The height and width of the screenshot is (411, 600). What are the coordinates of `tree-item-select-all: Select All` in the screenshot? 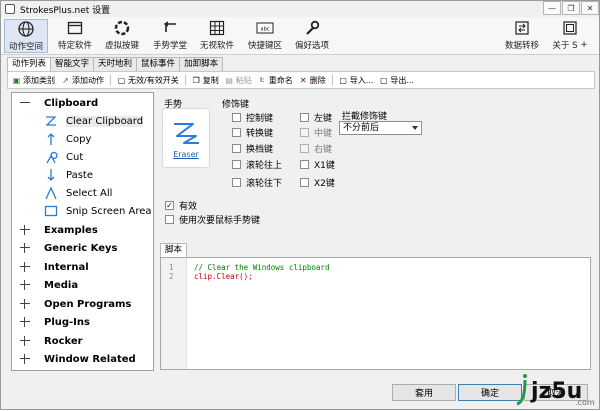 It's located at (78, 193).